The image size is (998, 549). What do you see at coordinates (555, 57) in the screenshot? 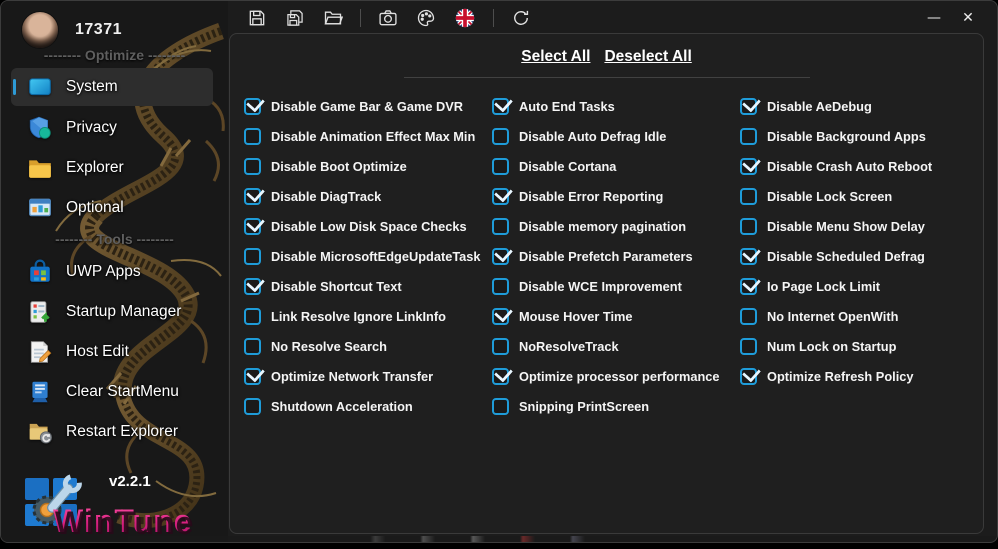
I see `select-all-link: Select All` at bounding box center [555, 57].